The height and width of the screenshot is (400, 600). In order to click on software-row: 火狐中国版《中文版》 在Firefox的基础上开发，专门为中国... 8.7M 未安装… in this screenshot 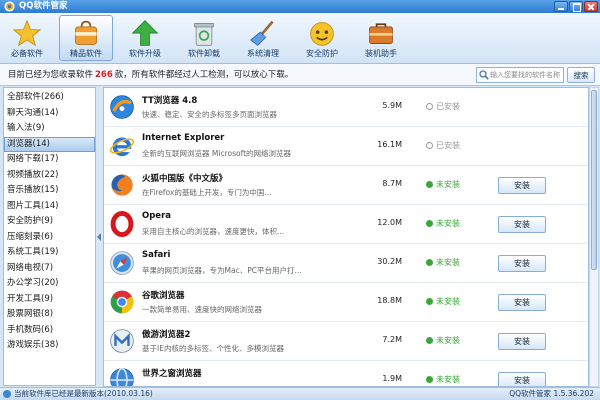, I will do `click(346, 185)`.